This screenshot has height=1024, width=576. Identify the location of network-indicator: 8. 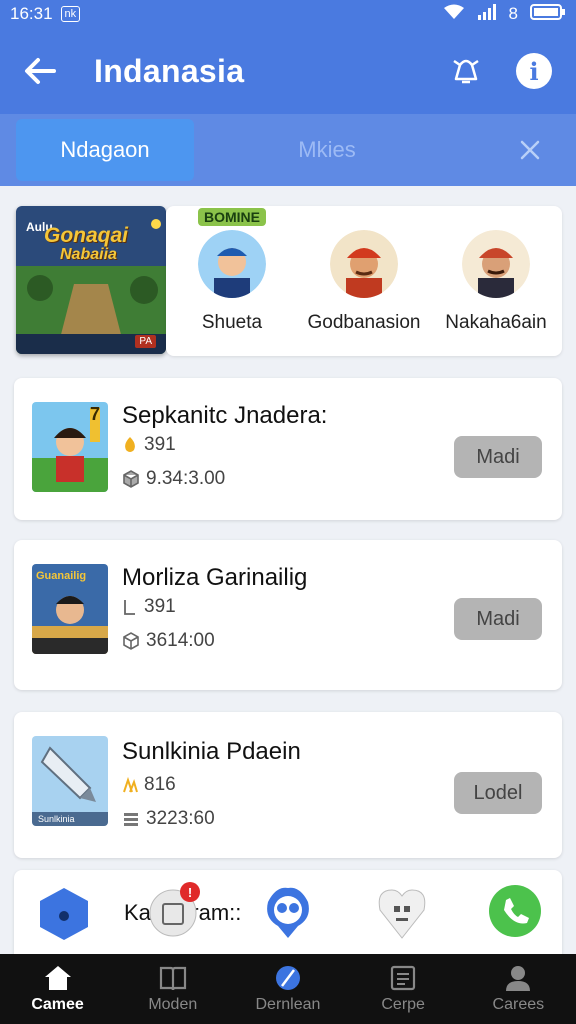
(513, 13).